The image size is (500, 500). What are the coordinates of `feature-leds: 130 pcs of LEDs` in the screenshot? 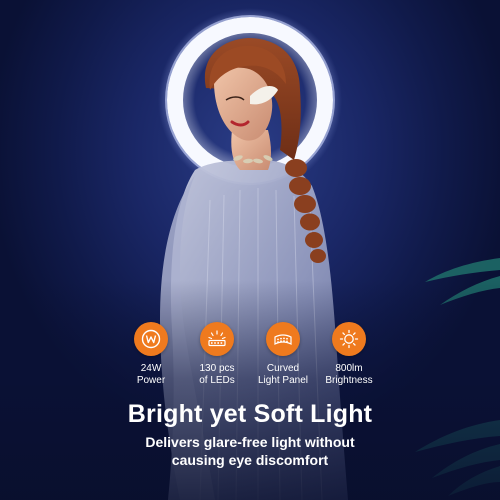 It's located at (217, 359).